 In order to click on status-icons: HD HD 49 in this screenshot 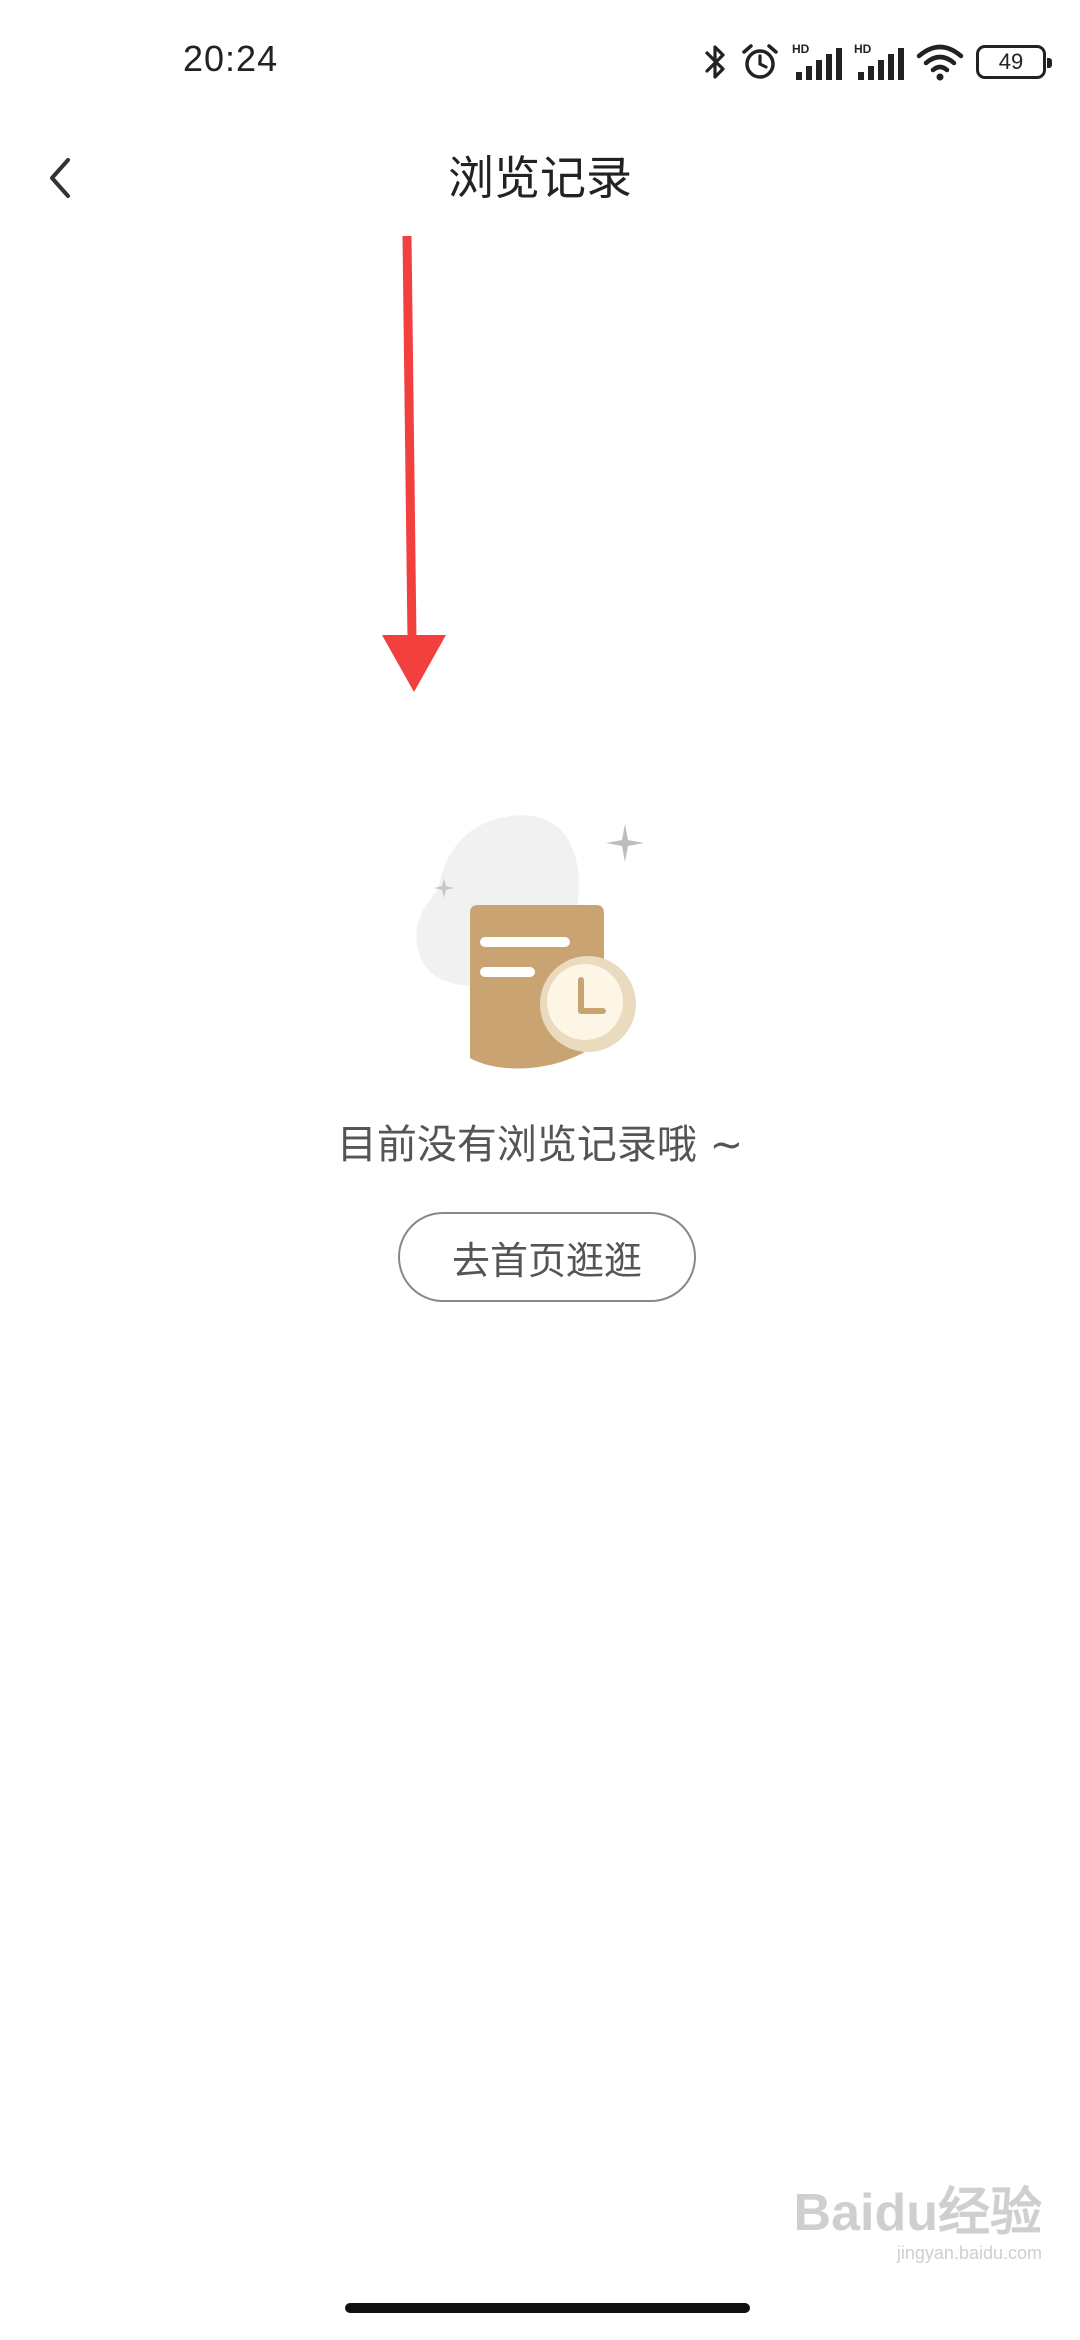, I will do `click(878, 62)`.